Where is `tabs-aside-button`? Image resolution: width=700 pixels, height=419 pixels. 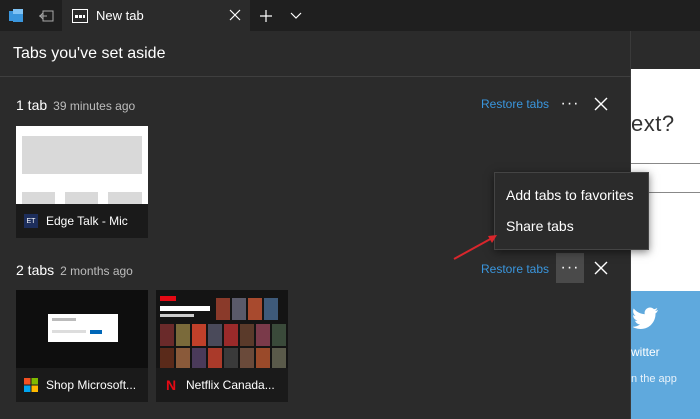 tabs-aside-button is located at coordinates (16, 15).